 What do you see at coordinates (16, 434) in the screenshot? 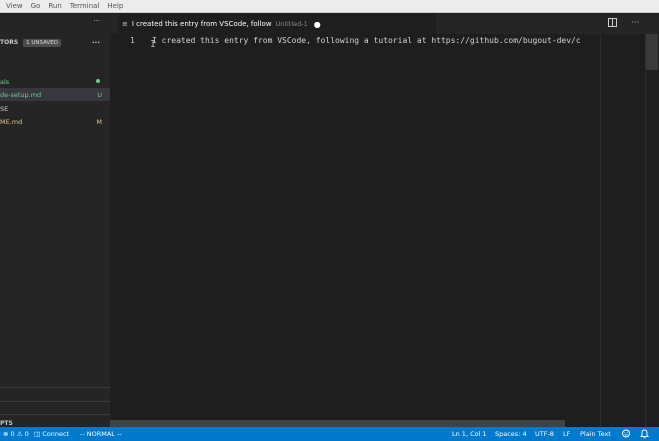
I see `problems-indicator: ⊗ 0 ⚠ 0` at bounding box center [16, 434].